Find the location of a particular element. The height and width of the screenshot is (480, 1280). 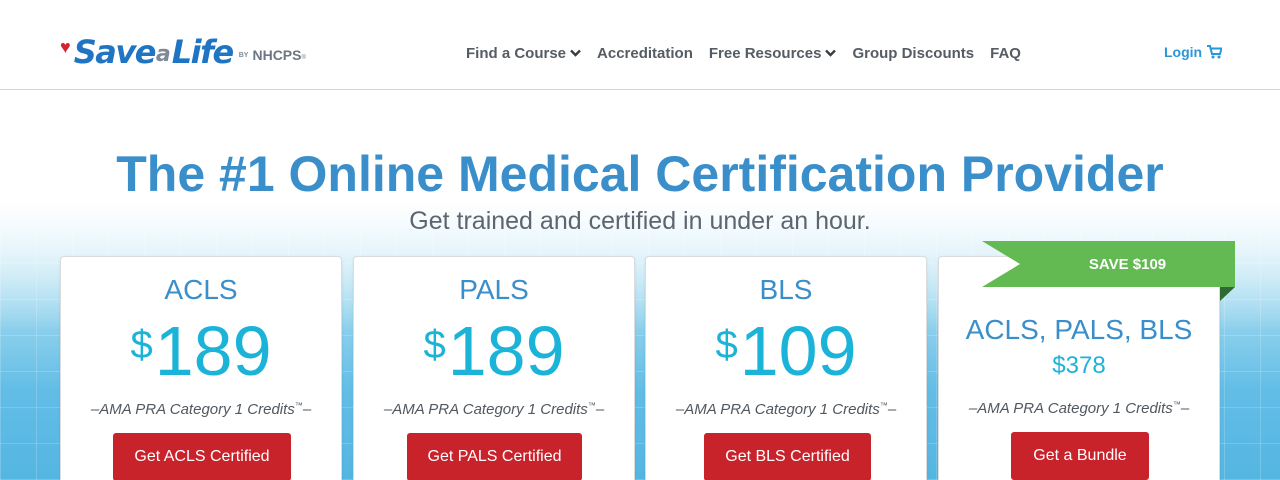

save-ribbon: SAVE $109 is located at coordinates (1108, 264).